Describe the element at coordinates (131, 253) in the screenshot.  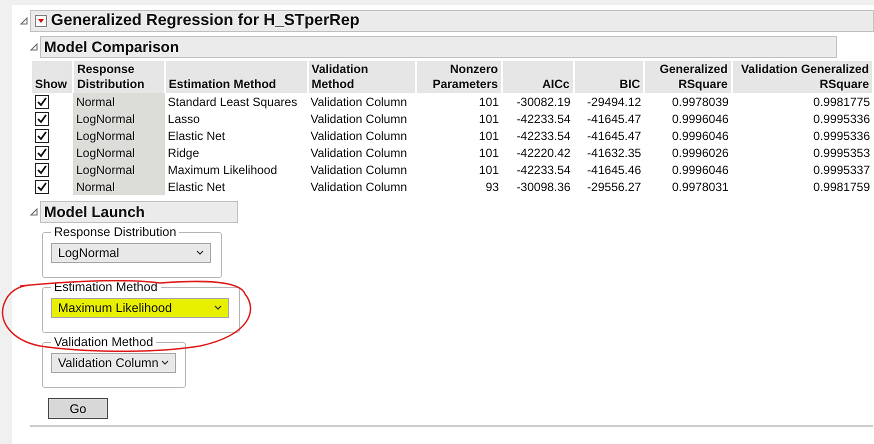
I see `dropdown: LogNormal` at that location.